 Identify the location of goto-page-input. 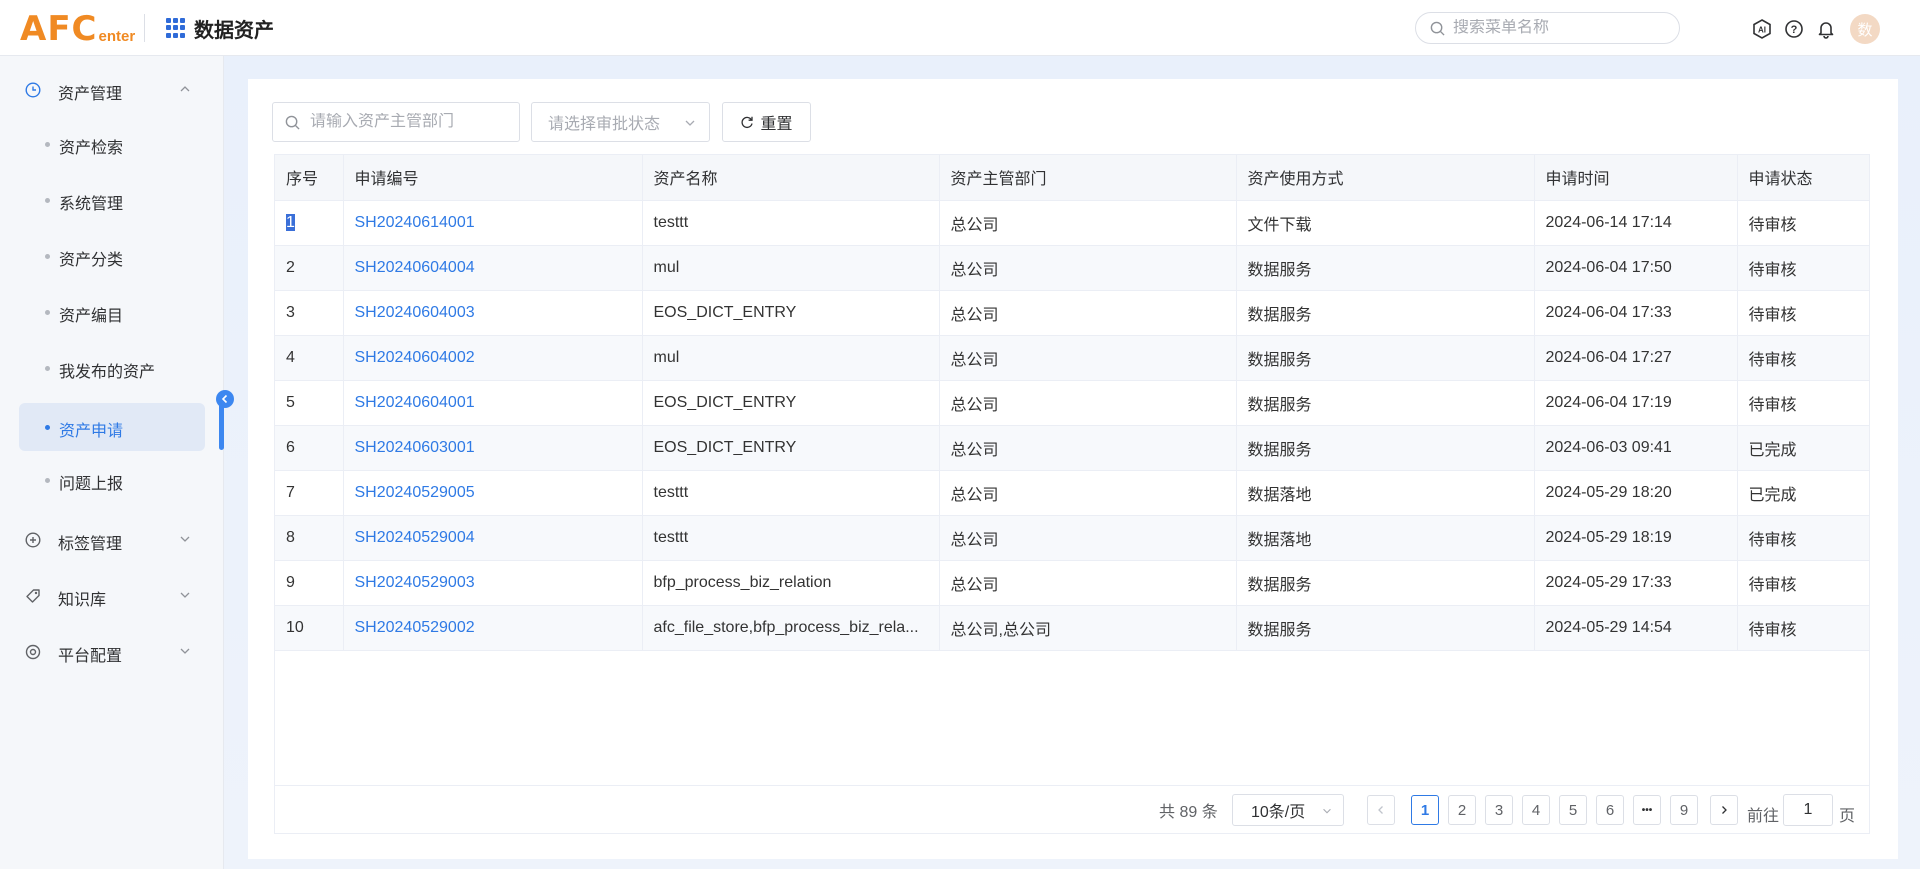
(1808, 810).